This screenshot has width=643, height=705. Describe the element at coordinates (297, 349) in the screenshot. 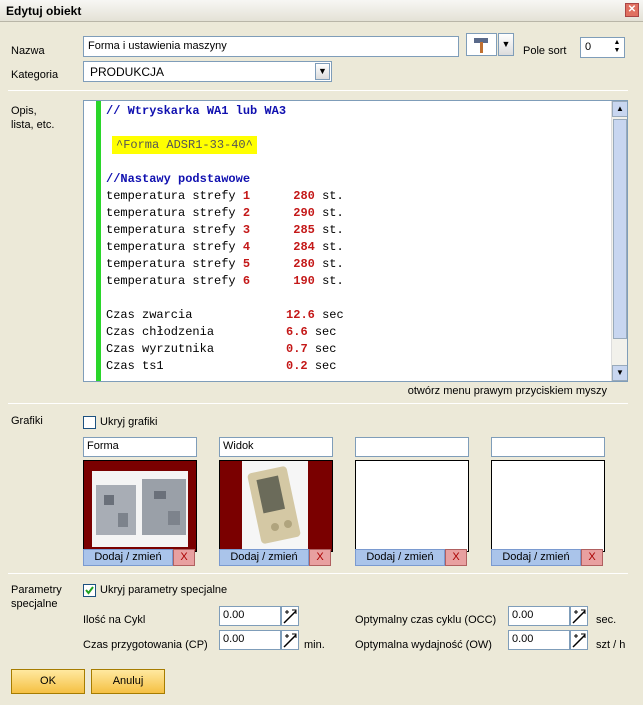

I see `time-value: 0.7` at that location.